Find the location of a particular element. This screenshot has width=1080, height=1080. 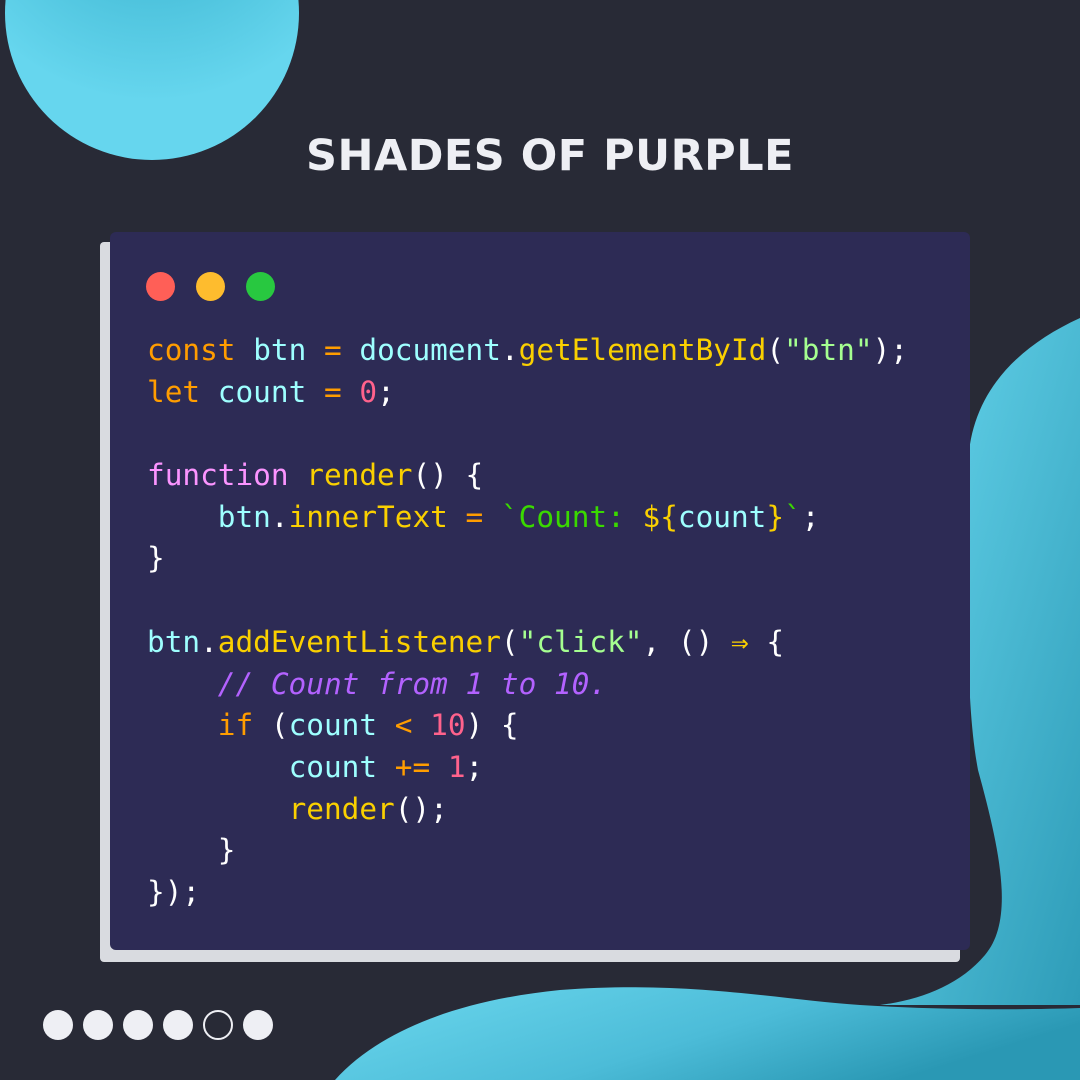

minimize-button is located at coordinates (210, 286).